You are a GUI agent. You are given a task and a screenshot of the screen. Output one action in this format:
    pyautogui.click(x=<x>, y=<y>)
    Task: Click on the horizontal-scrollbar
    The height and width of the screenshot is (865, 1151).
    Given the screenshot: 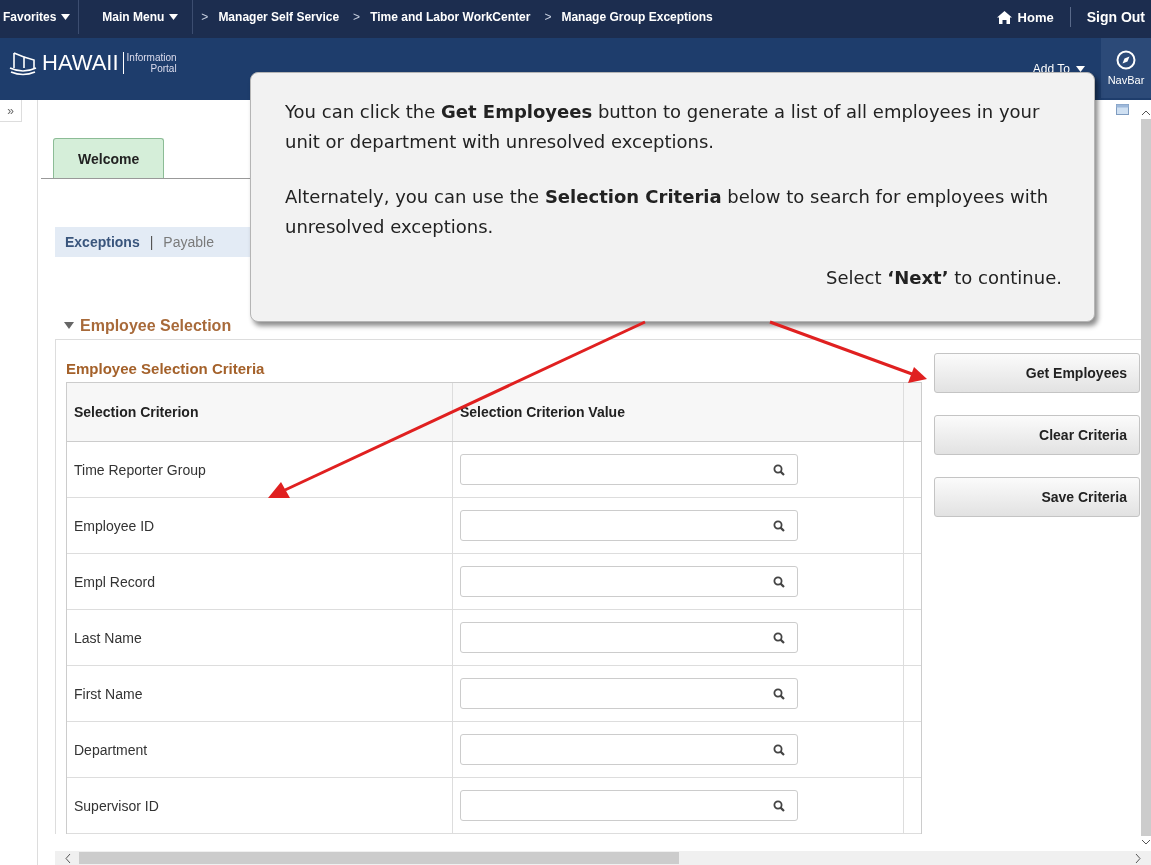 What is the action you would take?
    pyautogui.click(x=603, y=858)
    